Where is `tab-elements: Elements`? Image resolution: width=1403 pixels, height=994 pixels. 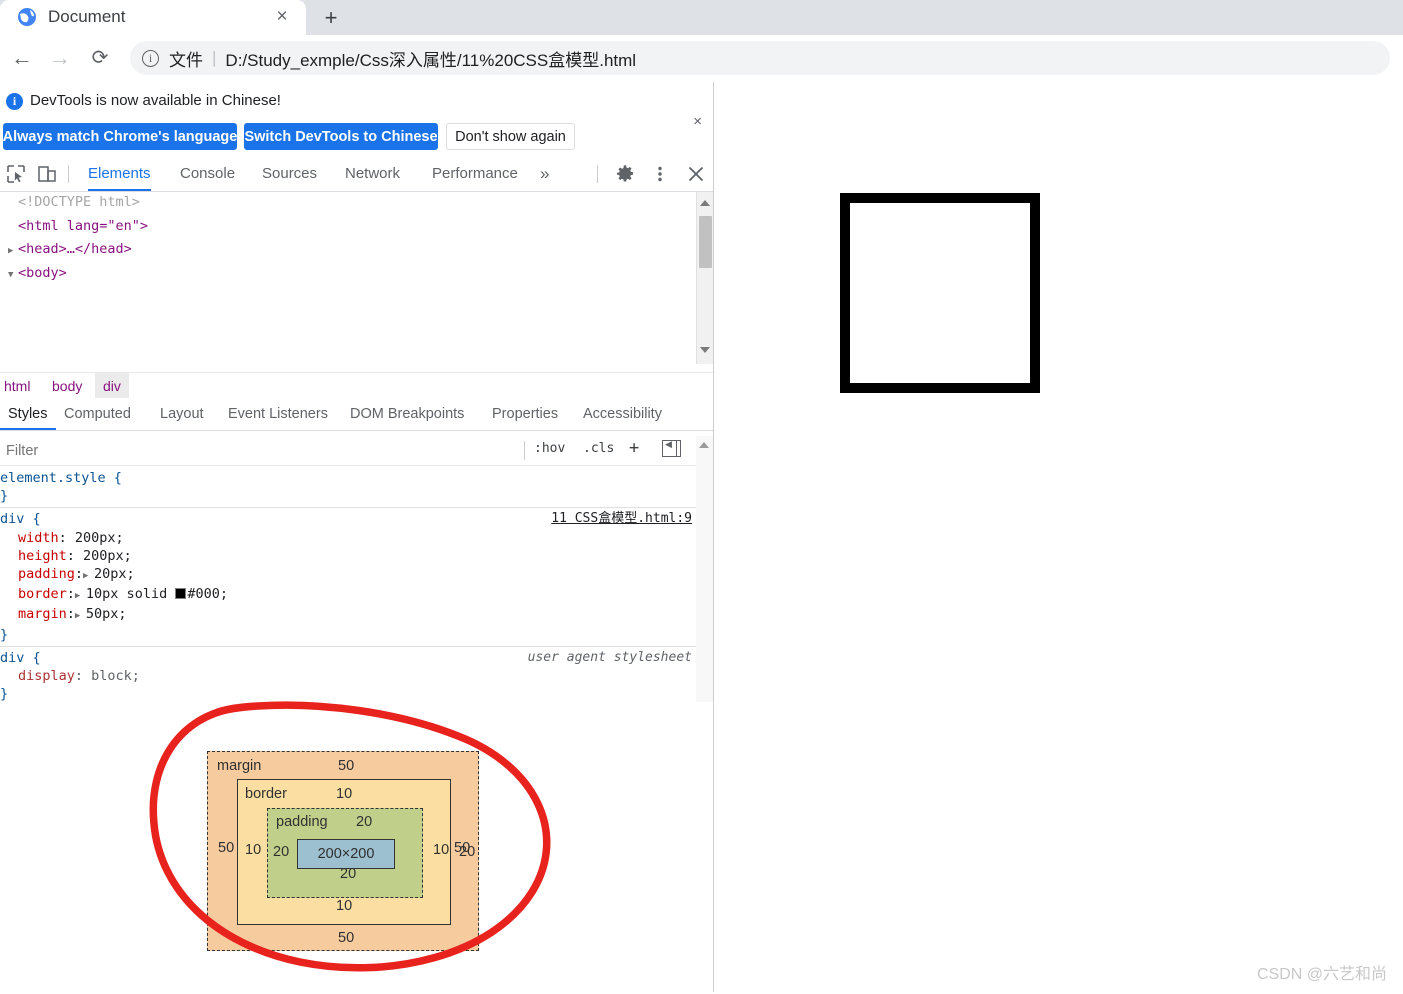
tab-elements: Elements is located at coordinates (119, 173).